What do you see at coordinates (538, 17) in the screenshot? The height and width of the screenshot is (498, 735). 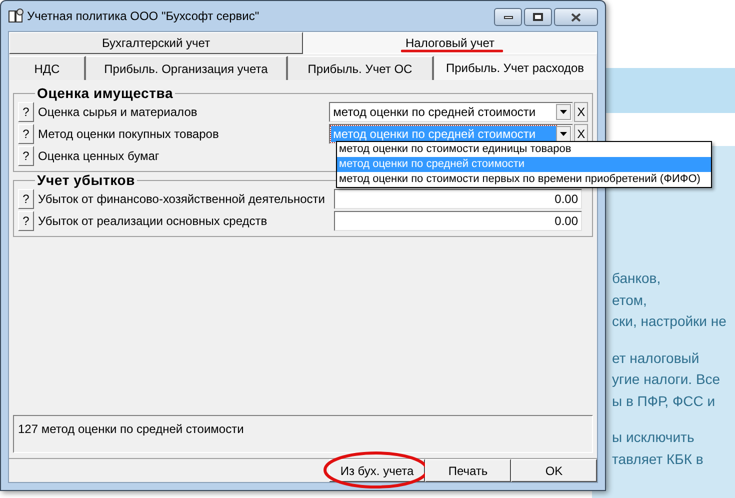 I see `maximize-button` at bounding box center [538, 17].